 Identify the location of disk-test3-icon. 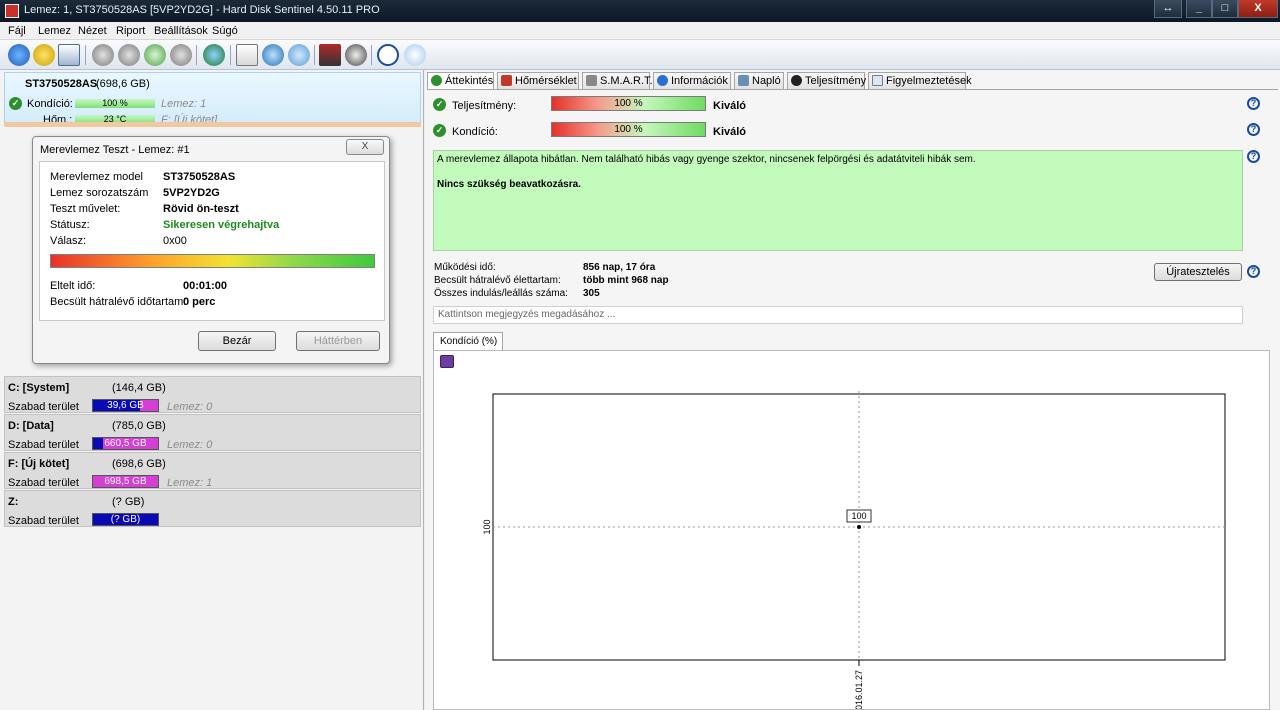
(155, 55).